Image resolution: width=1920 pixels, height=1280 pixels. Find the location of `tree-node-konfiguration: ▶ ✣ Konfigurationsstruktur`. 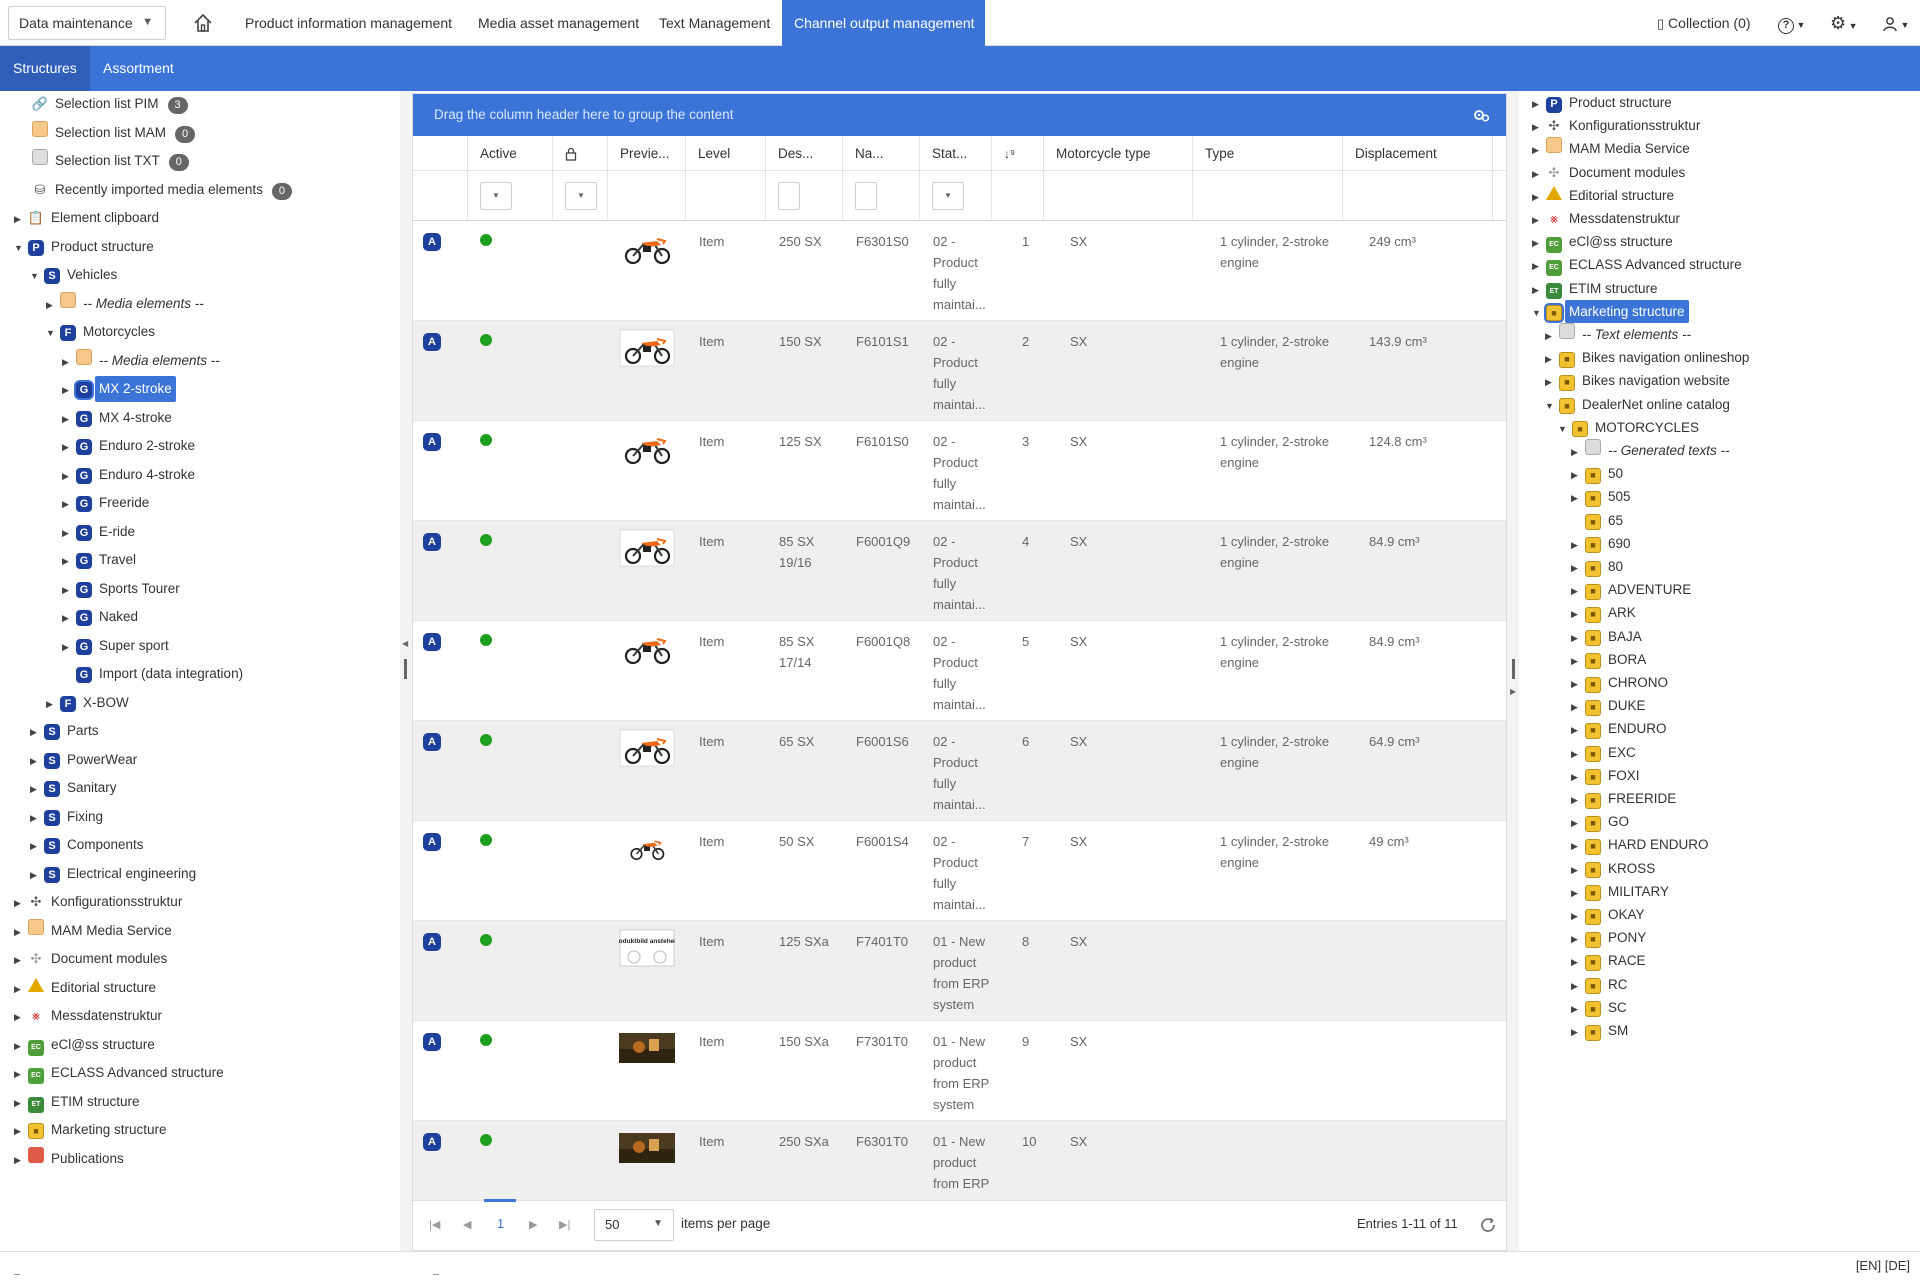

tree-node-konfiguration: ▶ ✣ Konfigurationsstruktur is located at coordinates (1618, 125).